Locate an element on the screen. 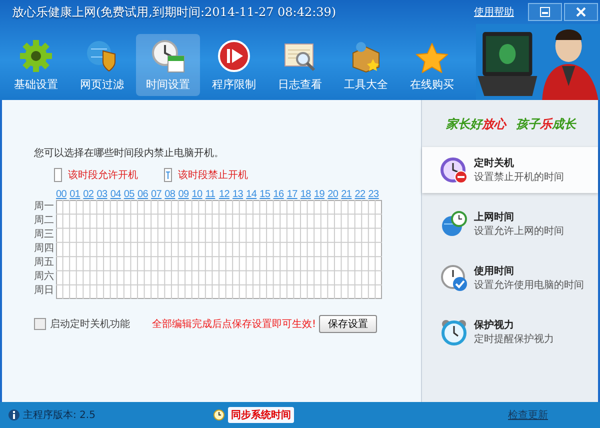  notice-text: 全部编辑完成后点保存设置即可生效! is located at coordinates (234, 324).